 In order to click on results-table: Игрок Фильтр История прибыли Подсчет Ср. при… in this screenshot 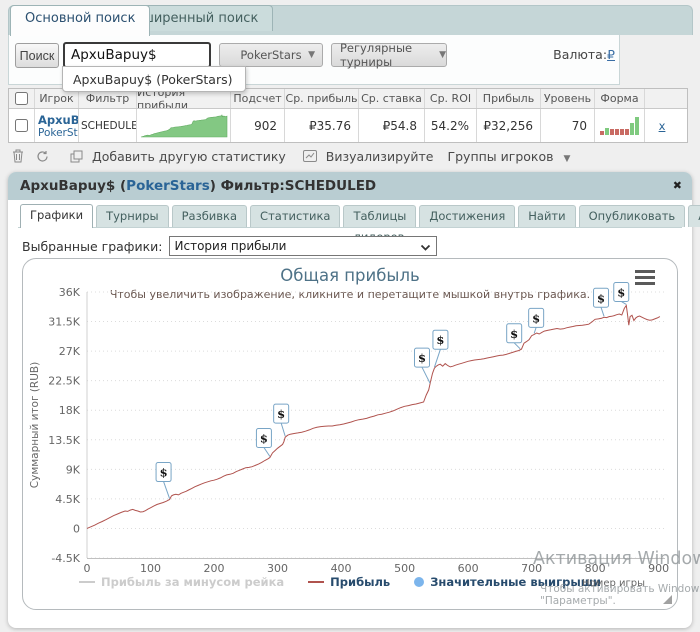, I will do `click(348, 115)`.